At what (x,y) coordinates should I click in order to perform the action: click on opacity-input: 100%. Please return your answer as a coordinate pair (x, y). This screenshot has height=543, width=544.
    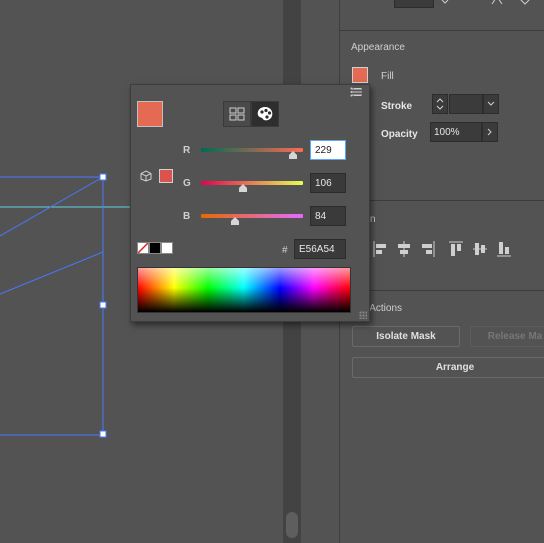
    Looking at the image, I should click on (456, 132).